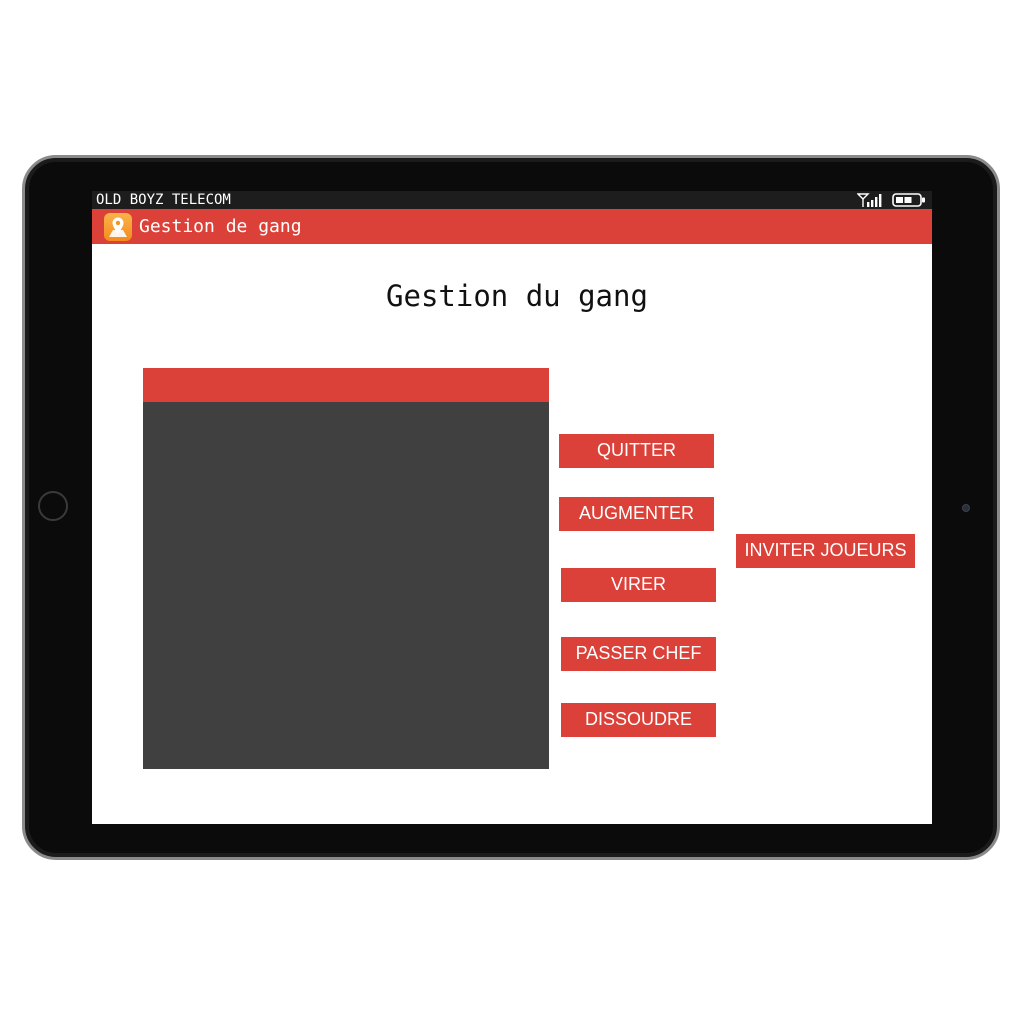 The image size is (1024, 1024). What do you see at coordinates (163, 200) in the screenshot?
I see `carrier-name: OLD BOYZ TELECOM` at bounding box center [163, 200].